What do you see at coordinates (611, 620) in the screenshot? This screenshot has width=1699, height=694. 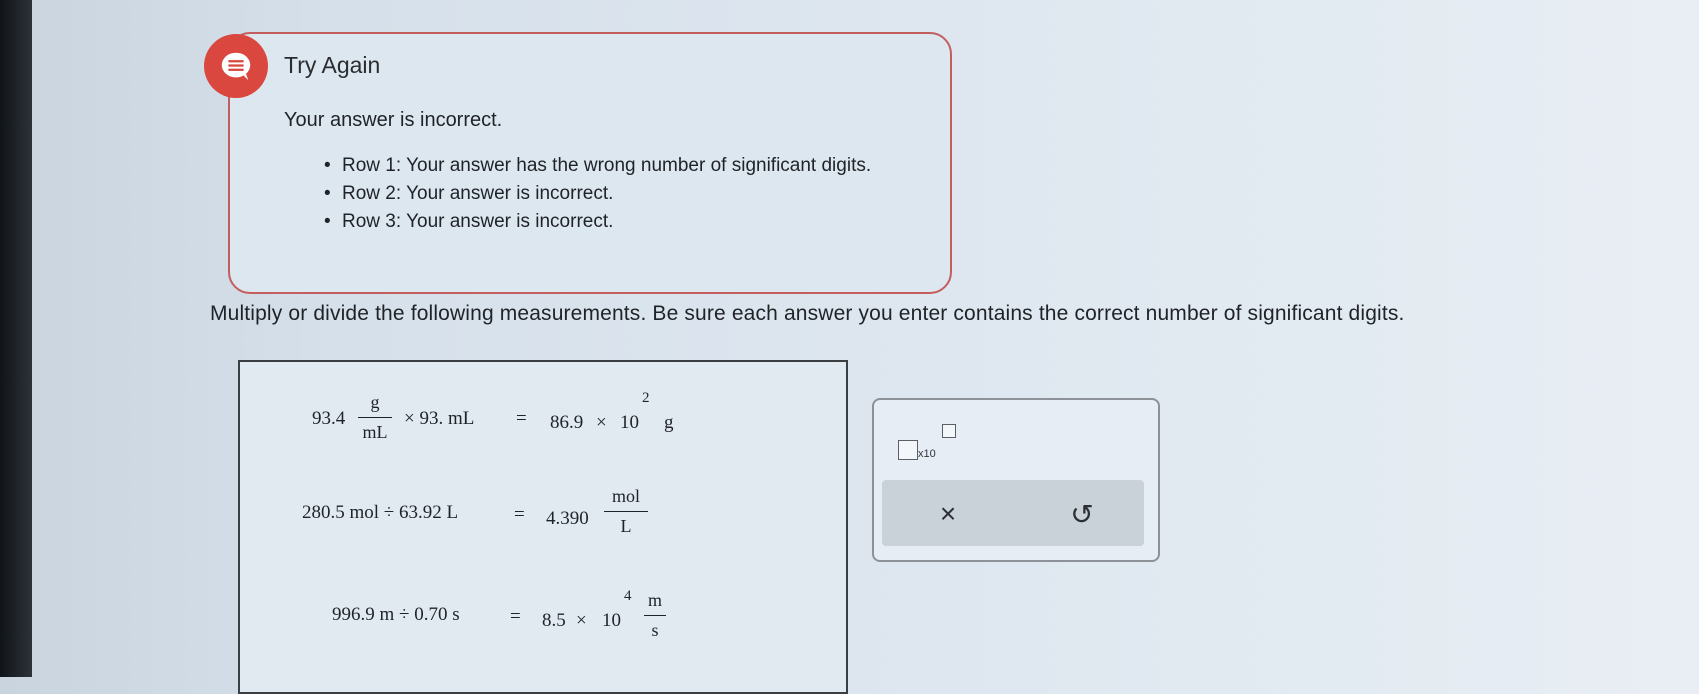 I see `row3-answer-base: 10` at bounding box center [611, 620].